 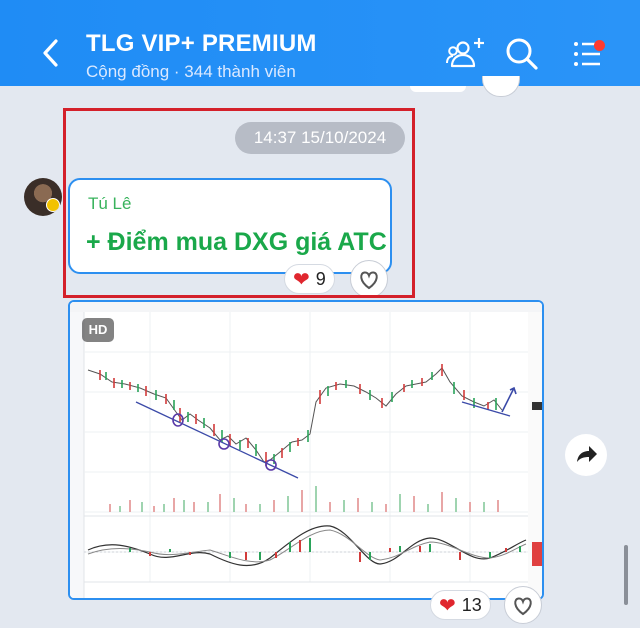 I want to click on image-reaction-count: 13, so click(x=471, y=604).